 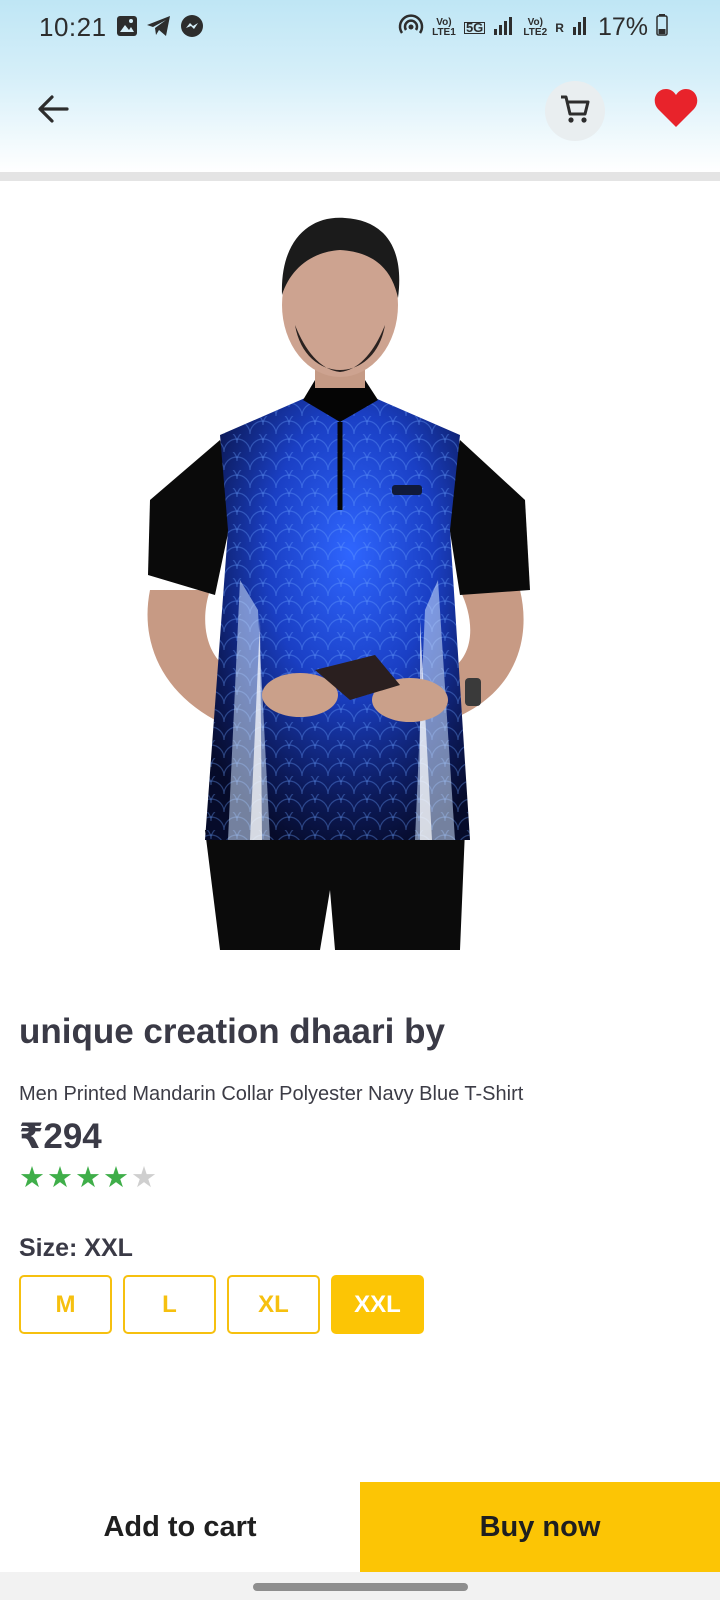 I want to click on app-header: 10:21 Vo) LTE1 5G Vo) LTE2 R 17%, so click(x=360, y=86).